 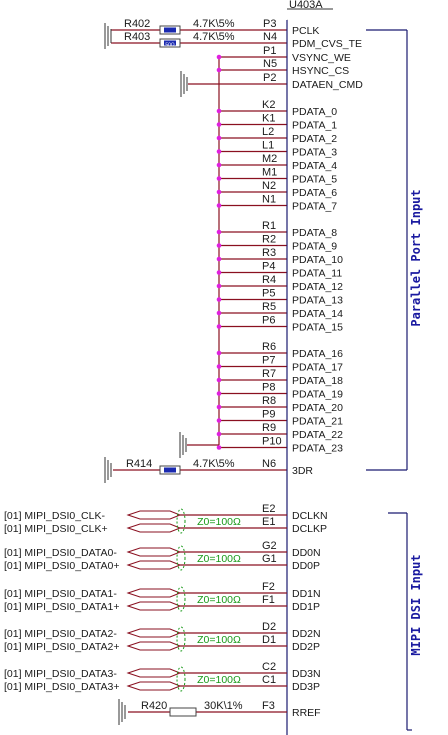 I want to click on net-label: PDATA_4, so click(x=314, y=166).